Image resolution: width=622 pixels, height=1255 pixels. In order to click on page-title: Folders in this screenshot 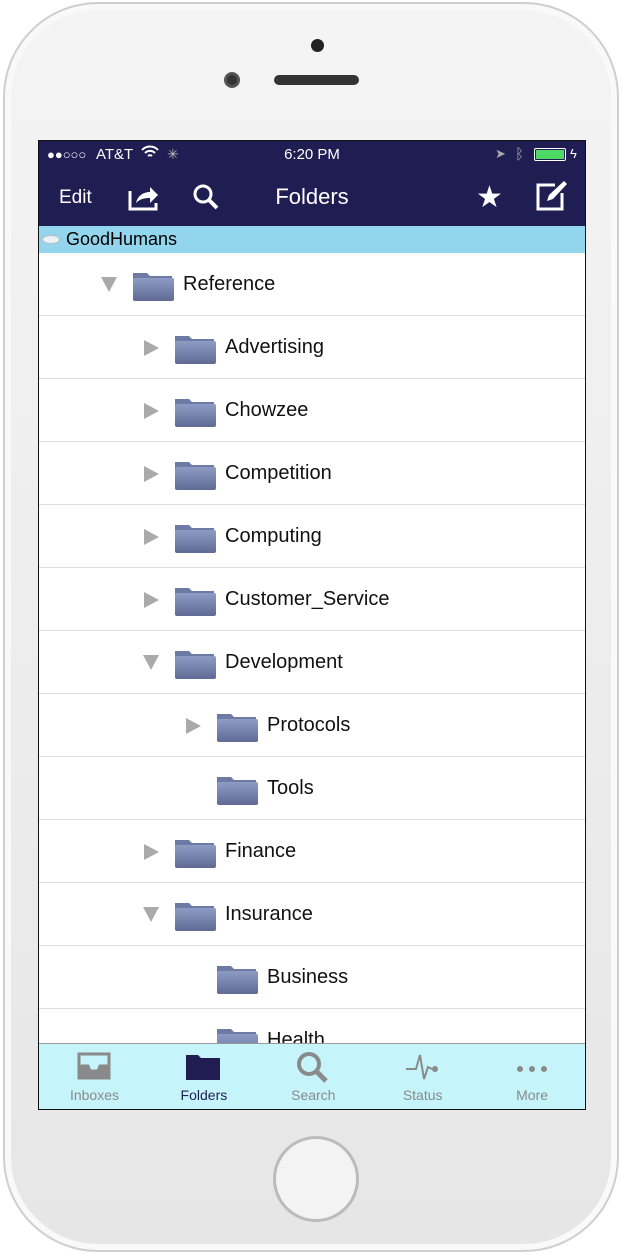, I will do `click(312, 196)`.